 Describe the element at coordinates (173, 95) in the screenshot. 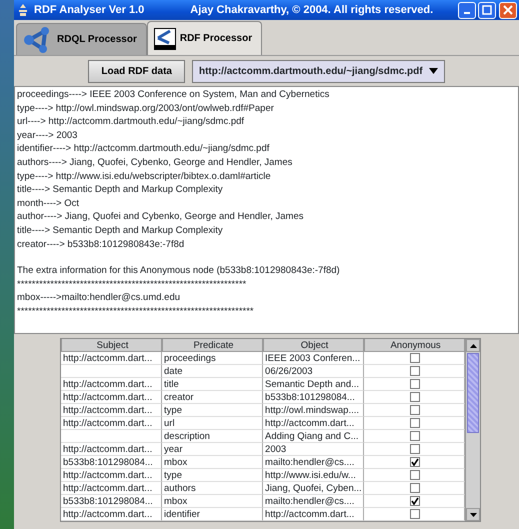

I see `output-line: proceedings----> IEEE 2003 Conference on System, Man and Cybernetics` at that location.